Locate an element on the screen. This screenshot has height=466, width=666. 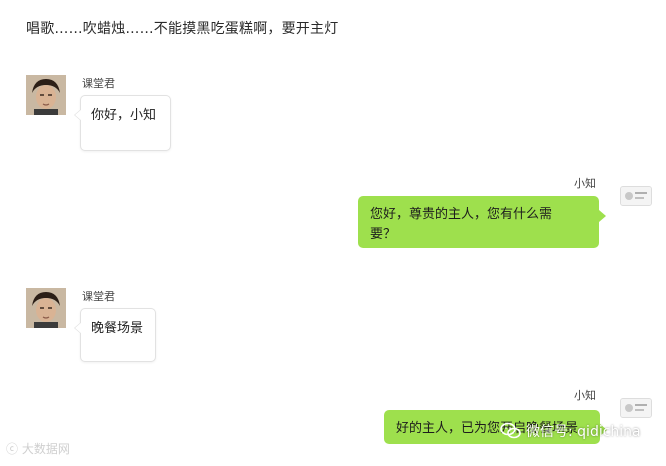
caption-text: 唱歌……吹蜡烛……不能摸黑吃蛋糕啊，要开主灯 is located at coordinates (182, 29).